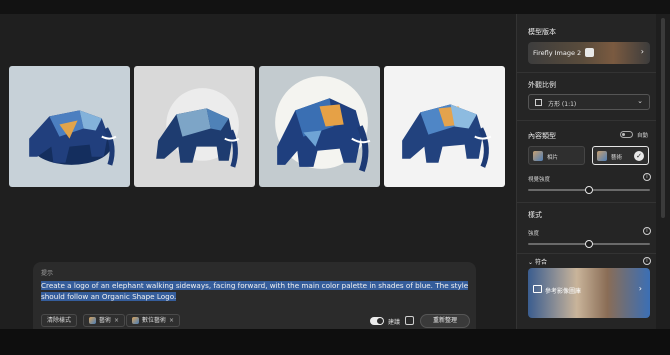 The image size is (670, 355). Describe the element at coordinates (104, 320) in the screenshot. I see `style-chip-art: 藝術 ×` at that location.